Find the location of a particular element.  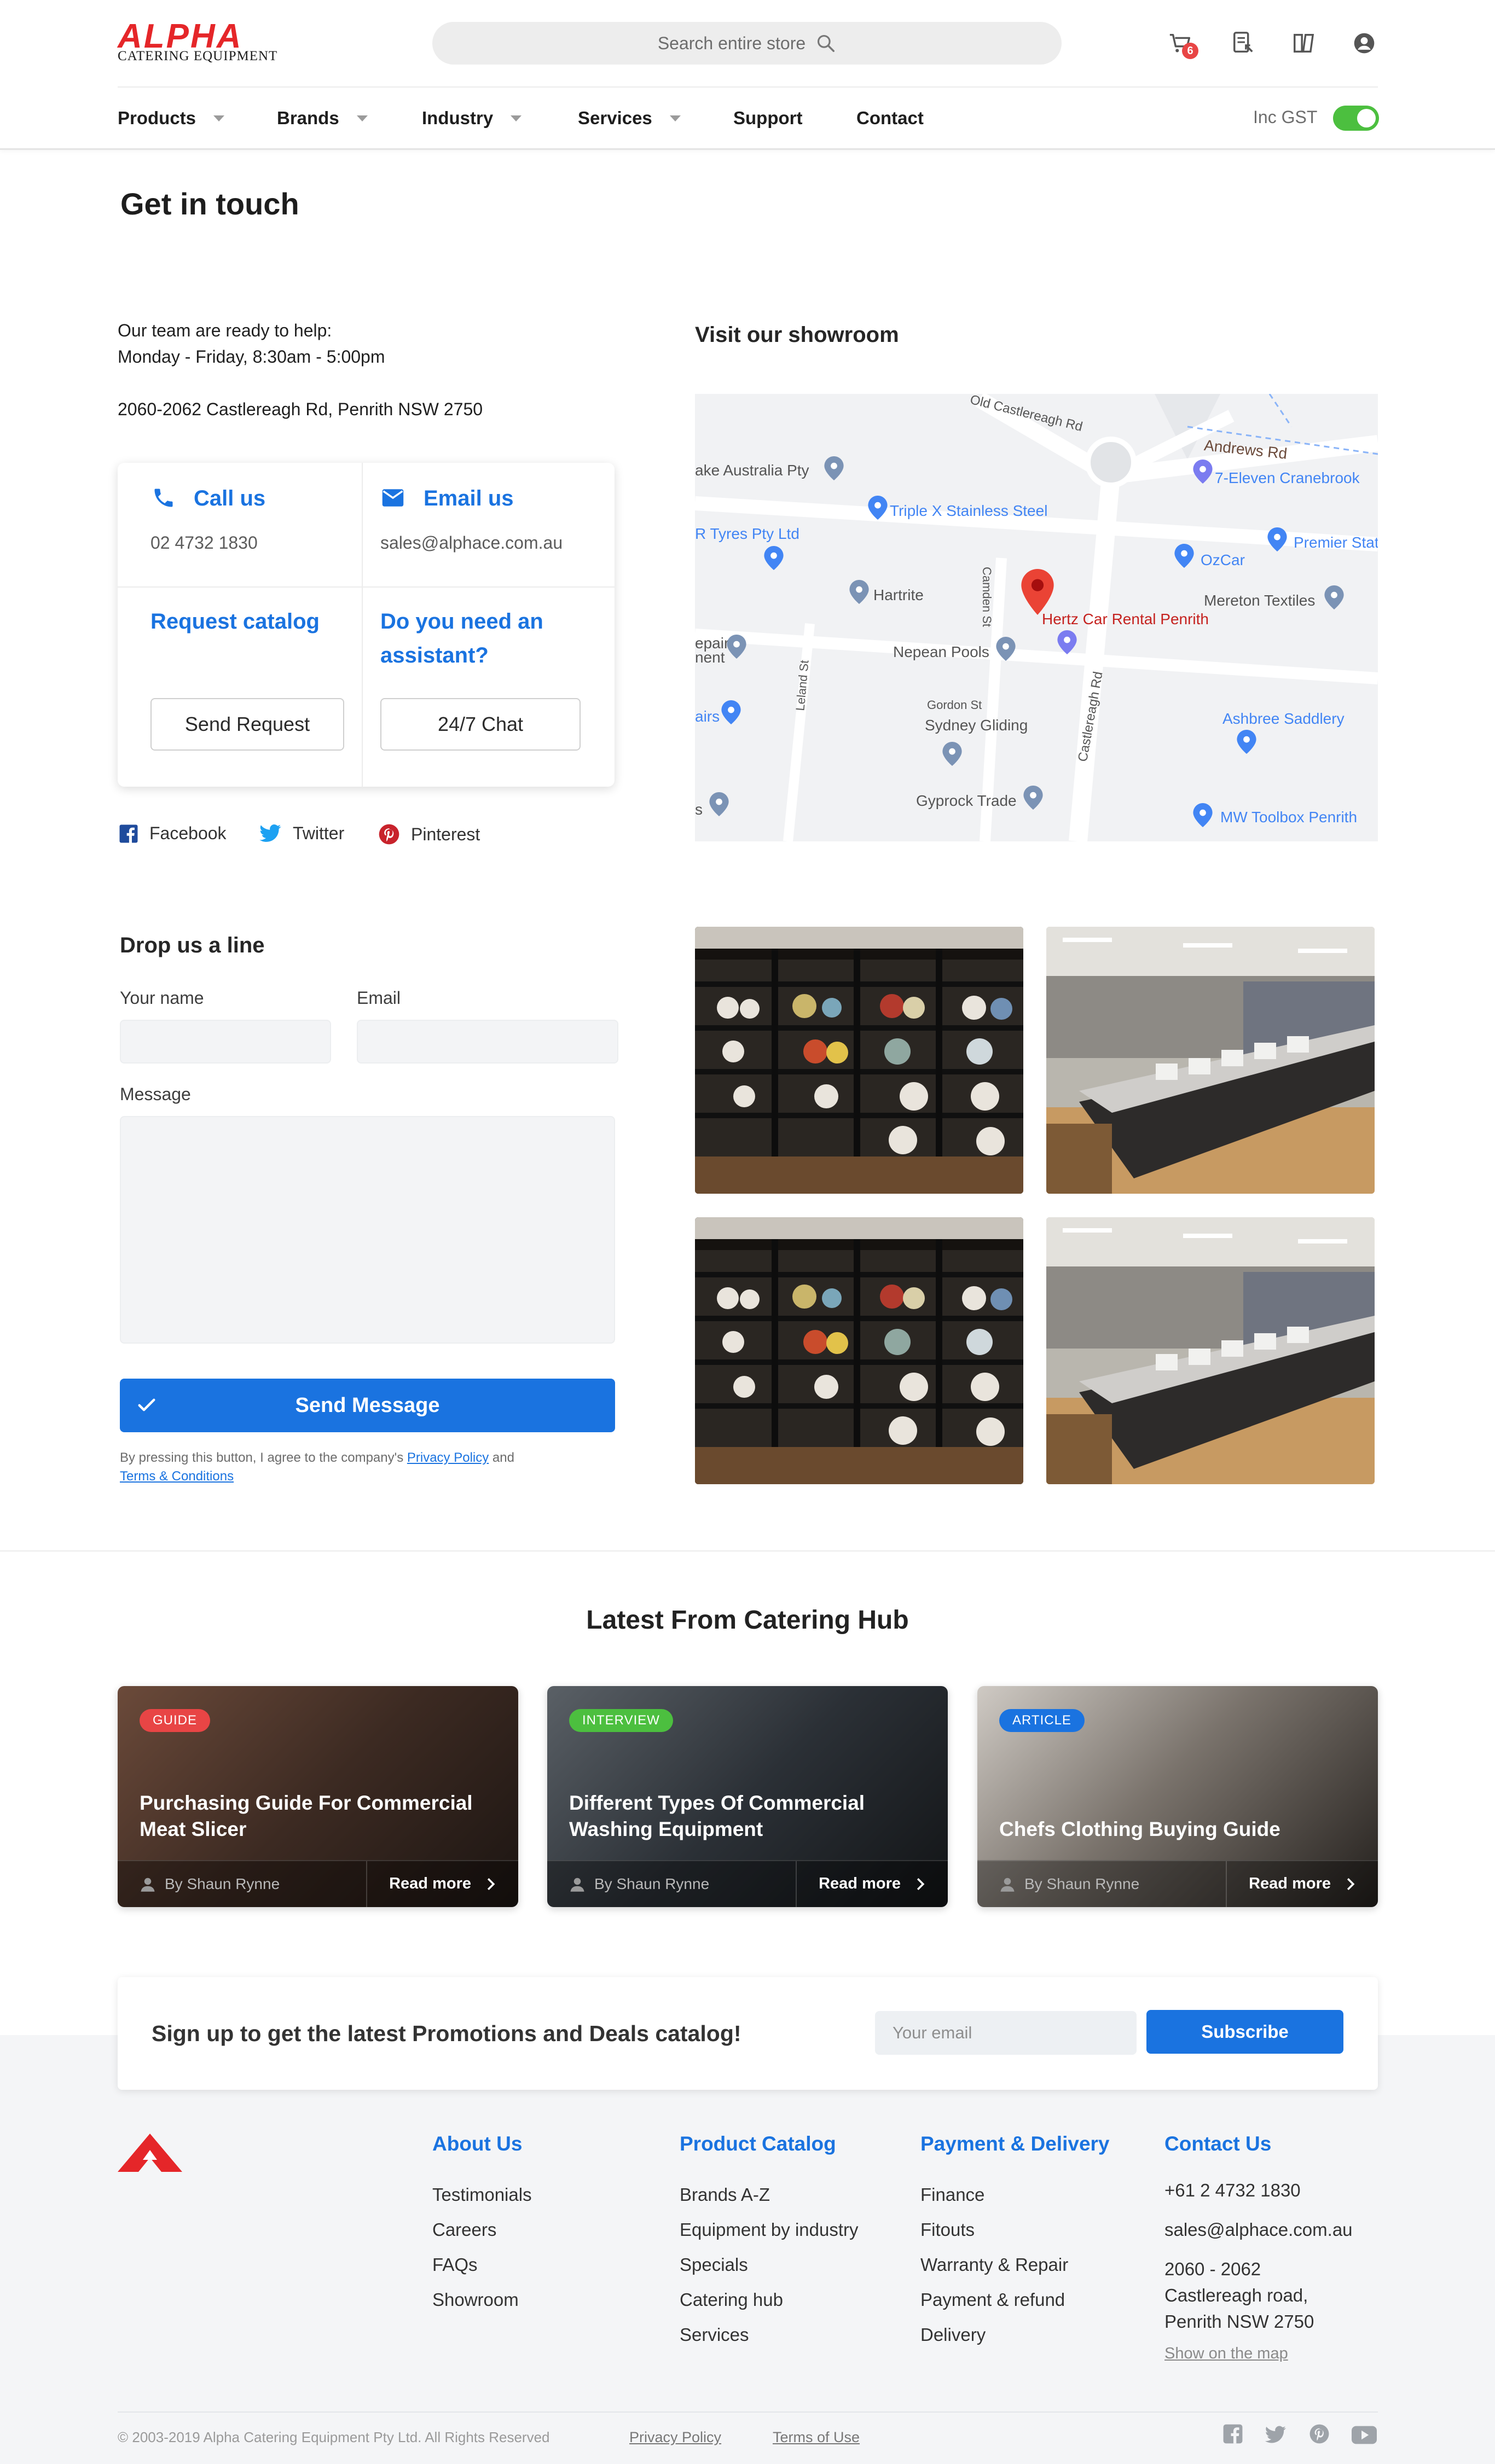

map-label-7eleven: 7-Eleven Cranebrook is located at coordinates (1287, 477).